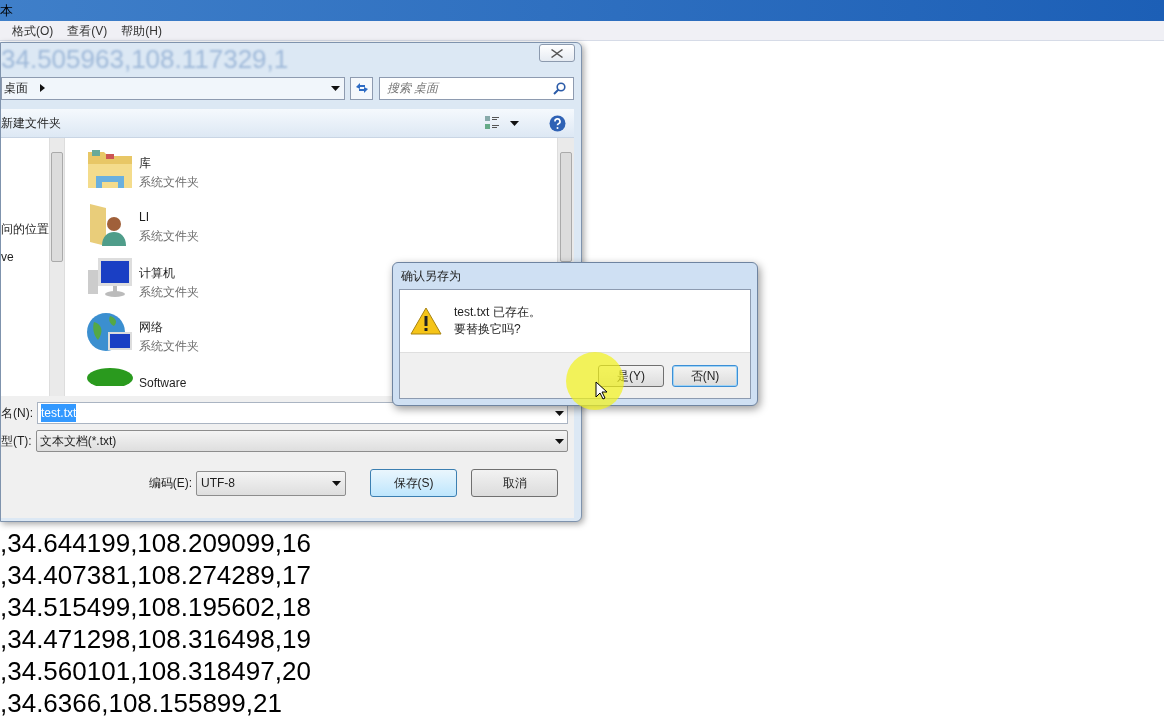  Describe the element at coordinates (141, 703) in the screenshot. I see `text-line: ,34.6366,108.155899,21` at that location.